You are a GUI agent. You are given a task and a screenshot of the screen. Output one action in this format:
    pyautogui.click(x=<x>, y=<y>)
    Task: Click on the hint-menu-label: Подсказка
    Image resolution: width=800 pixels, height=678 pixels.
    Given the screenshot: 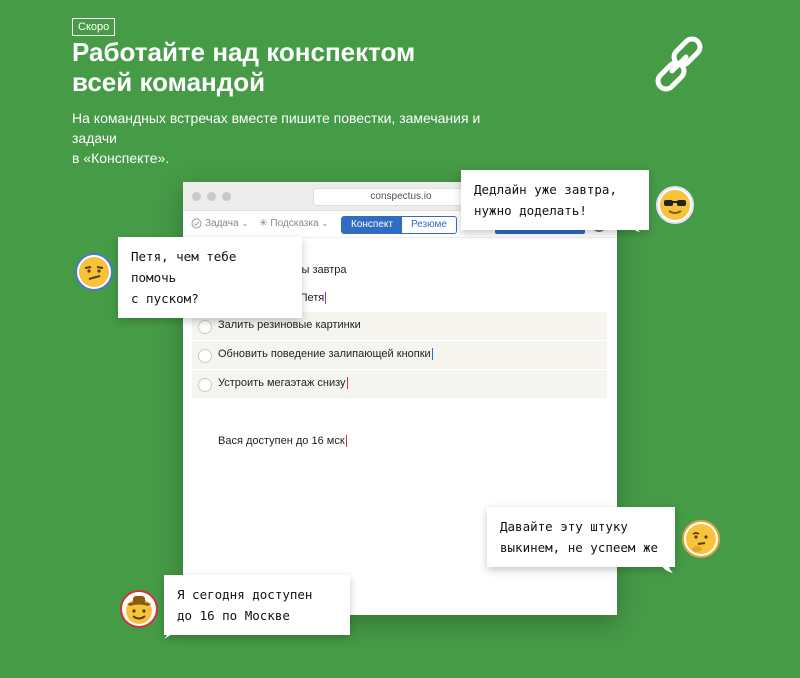 What is the action you would take?
    pyautogui.click(x=294, y=223)
    